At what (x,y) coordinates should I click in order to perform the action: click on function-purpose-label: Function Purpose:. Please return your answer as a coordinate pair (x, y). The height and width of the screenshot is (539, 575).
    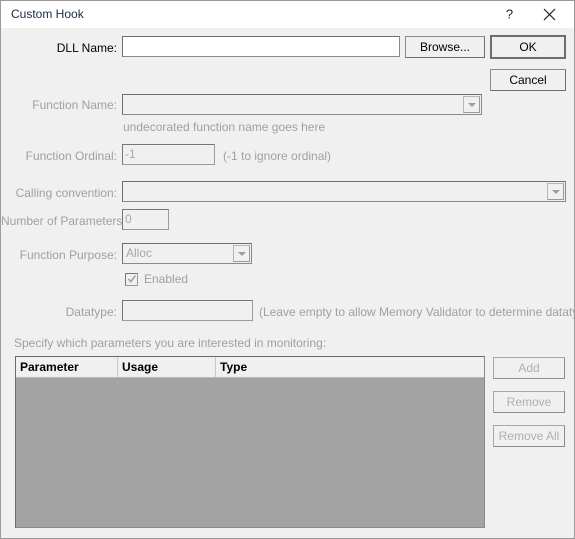
    Looking at the image, I should click on (68, 255).